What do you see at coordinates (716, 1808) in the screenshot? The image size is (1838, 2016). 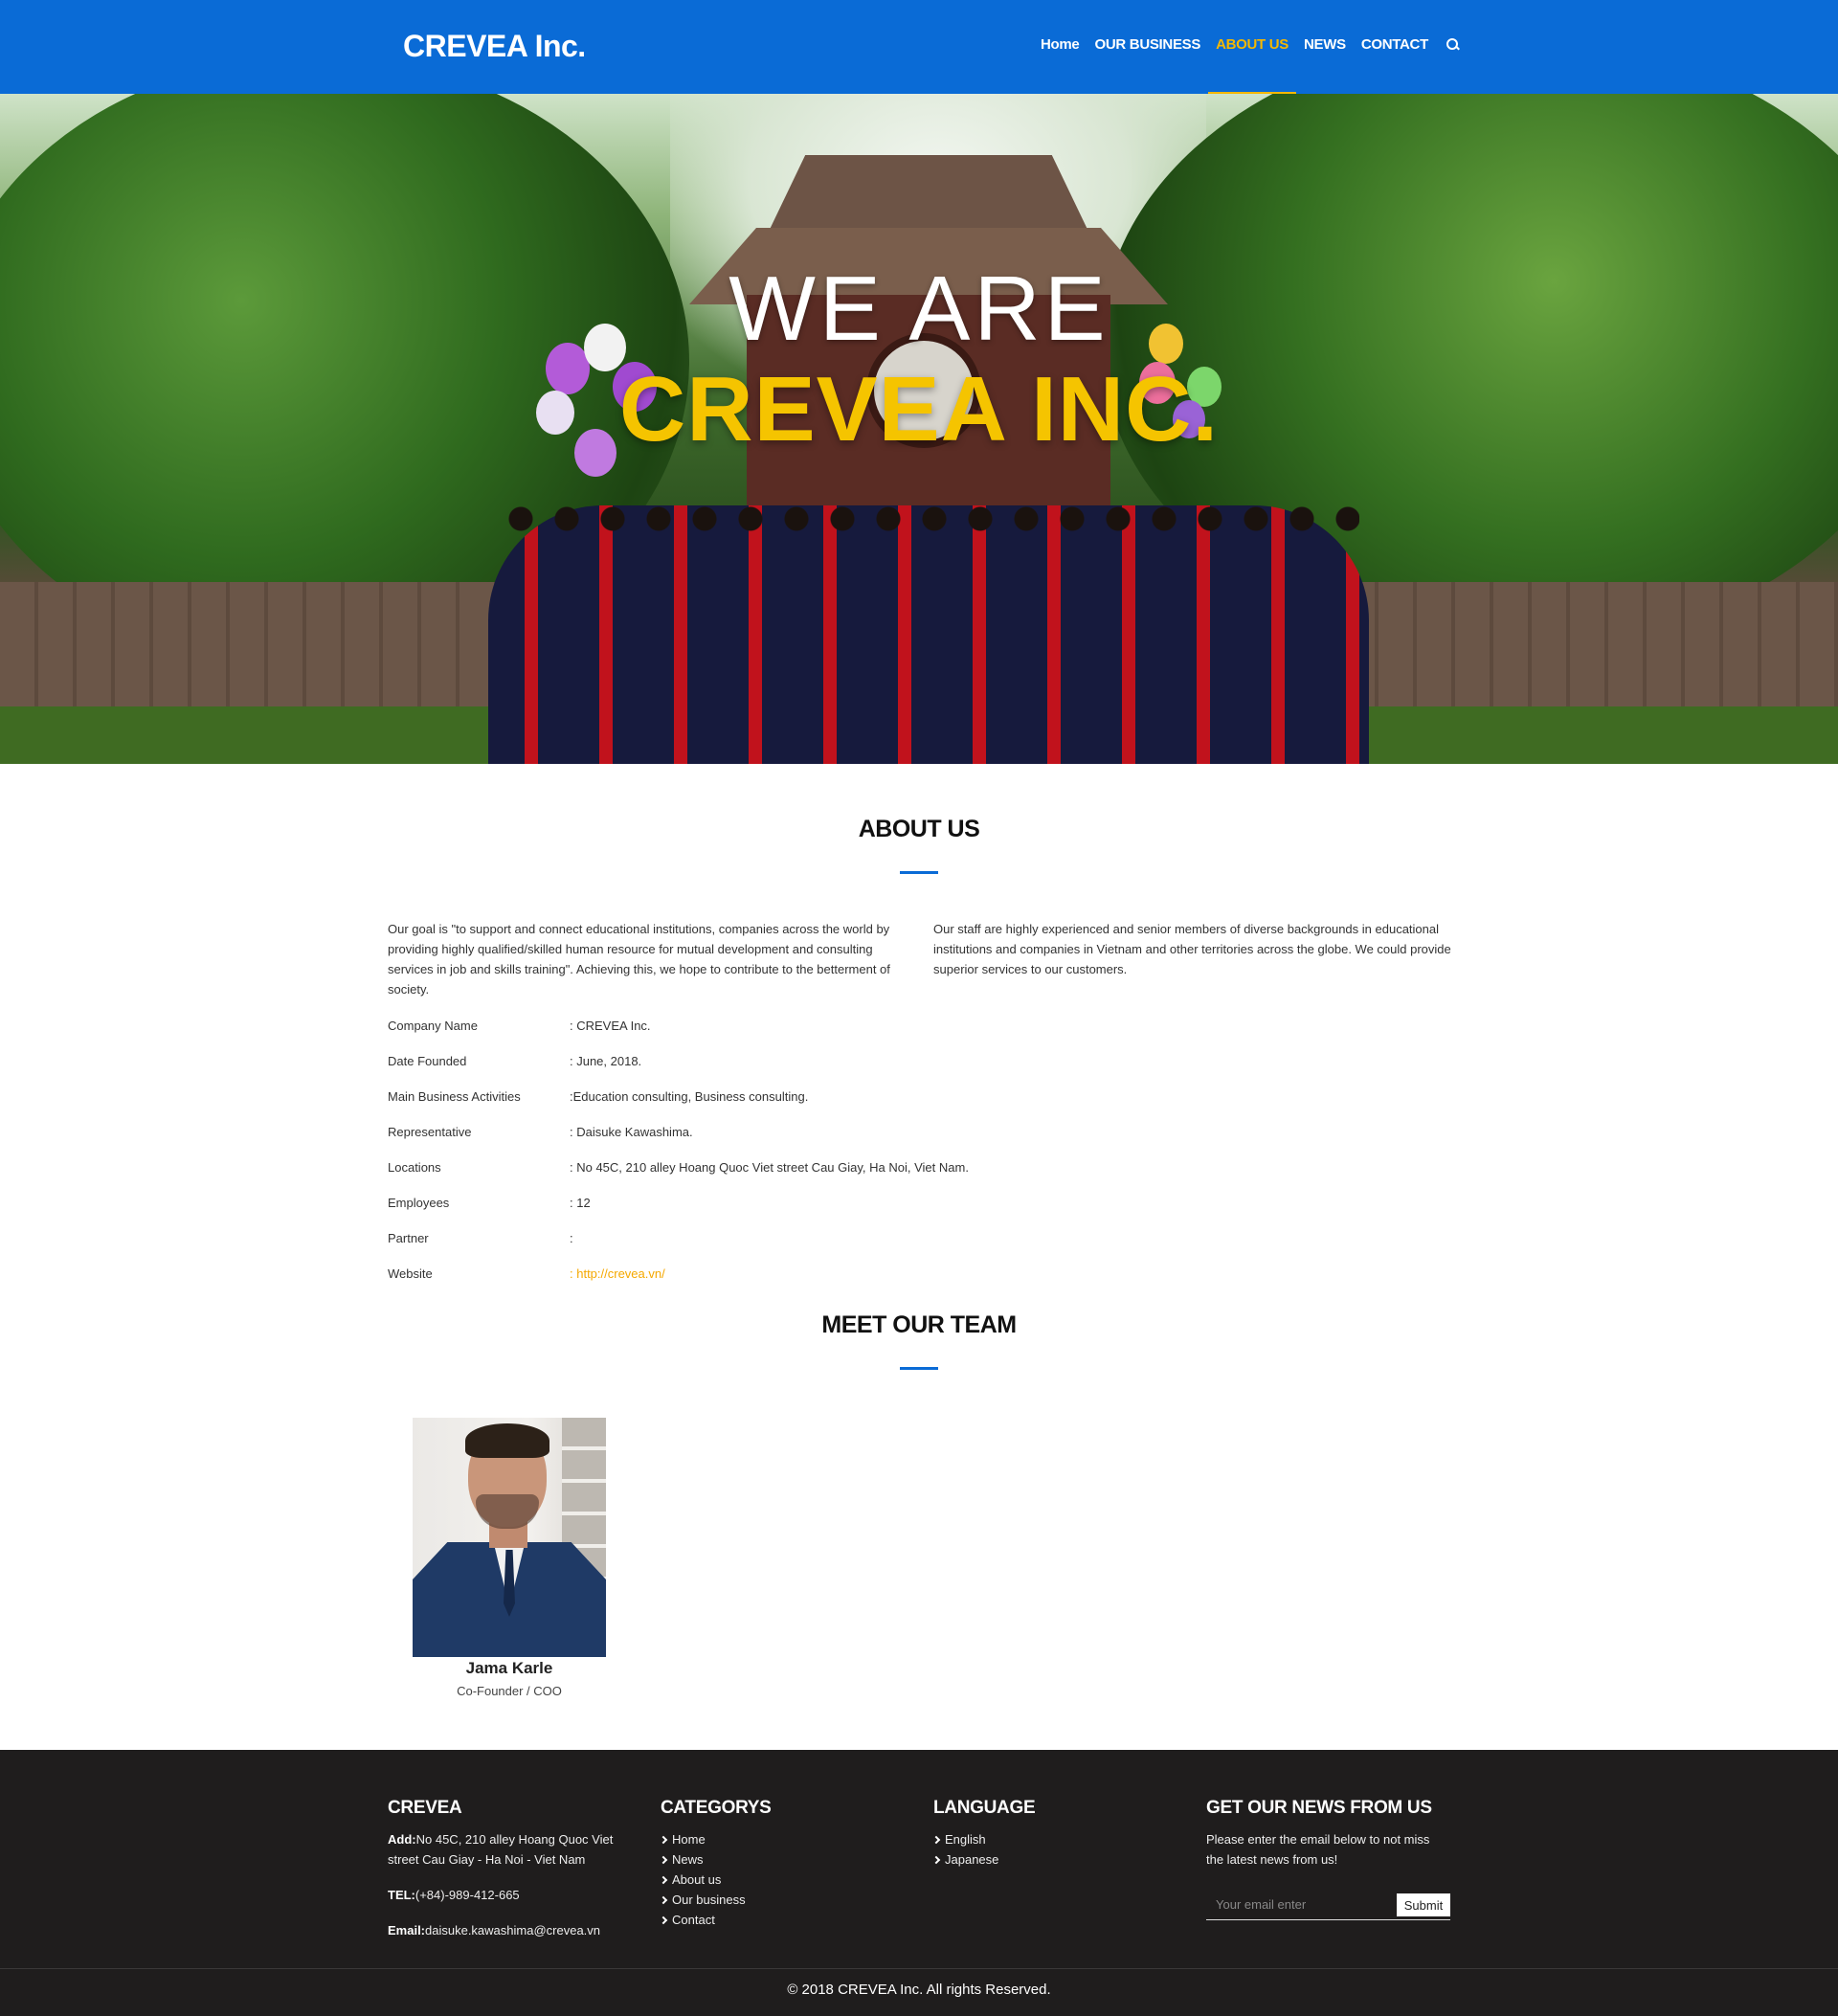 I see `footer-categories-heading: CATEGORYS` at bounding box center [716, 1808].